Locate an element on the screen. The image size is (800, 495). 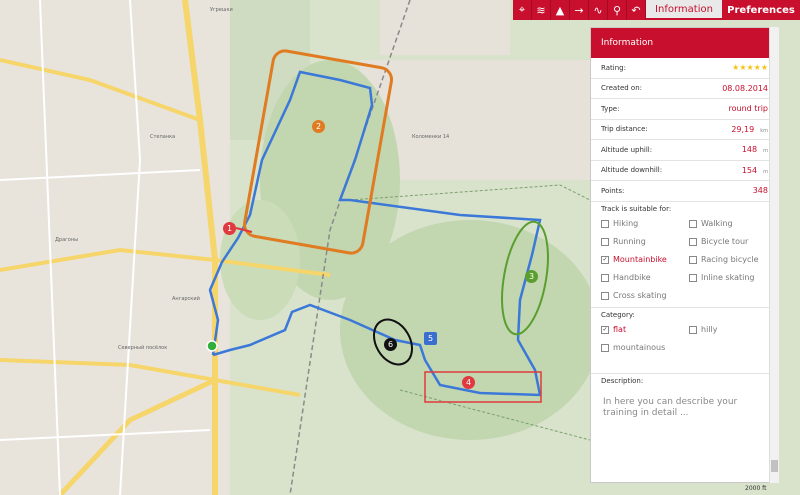
checkbox-mountainbike: ✓ Mountainbike is located at coordinates (645, 260).